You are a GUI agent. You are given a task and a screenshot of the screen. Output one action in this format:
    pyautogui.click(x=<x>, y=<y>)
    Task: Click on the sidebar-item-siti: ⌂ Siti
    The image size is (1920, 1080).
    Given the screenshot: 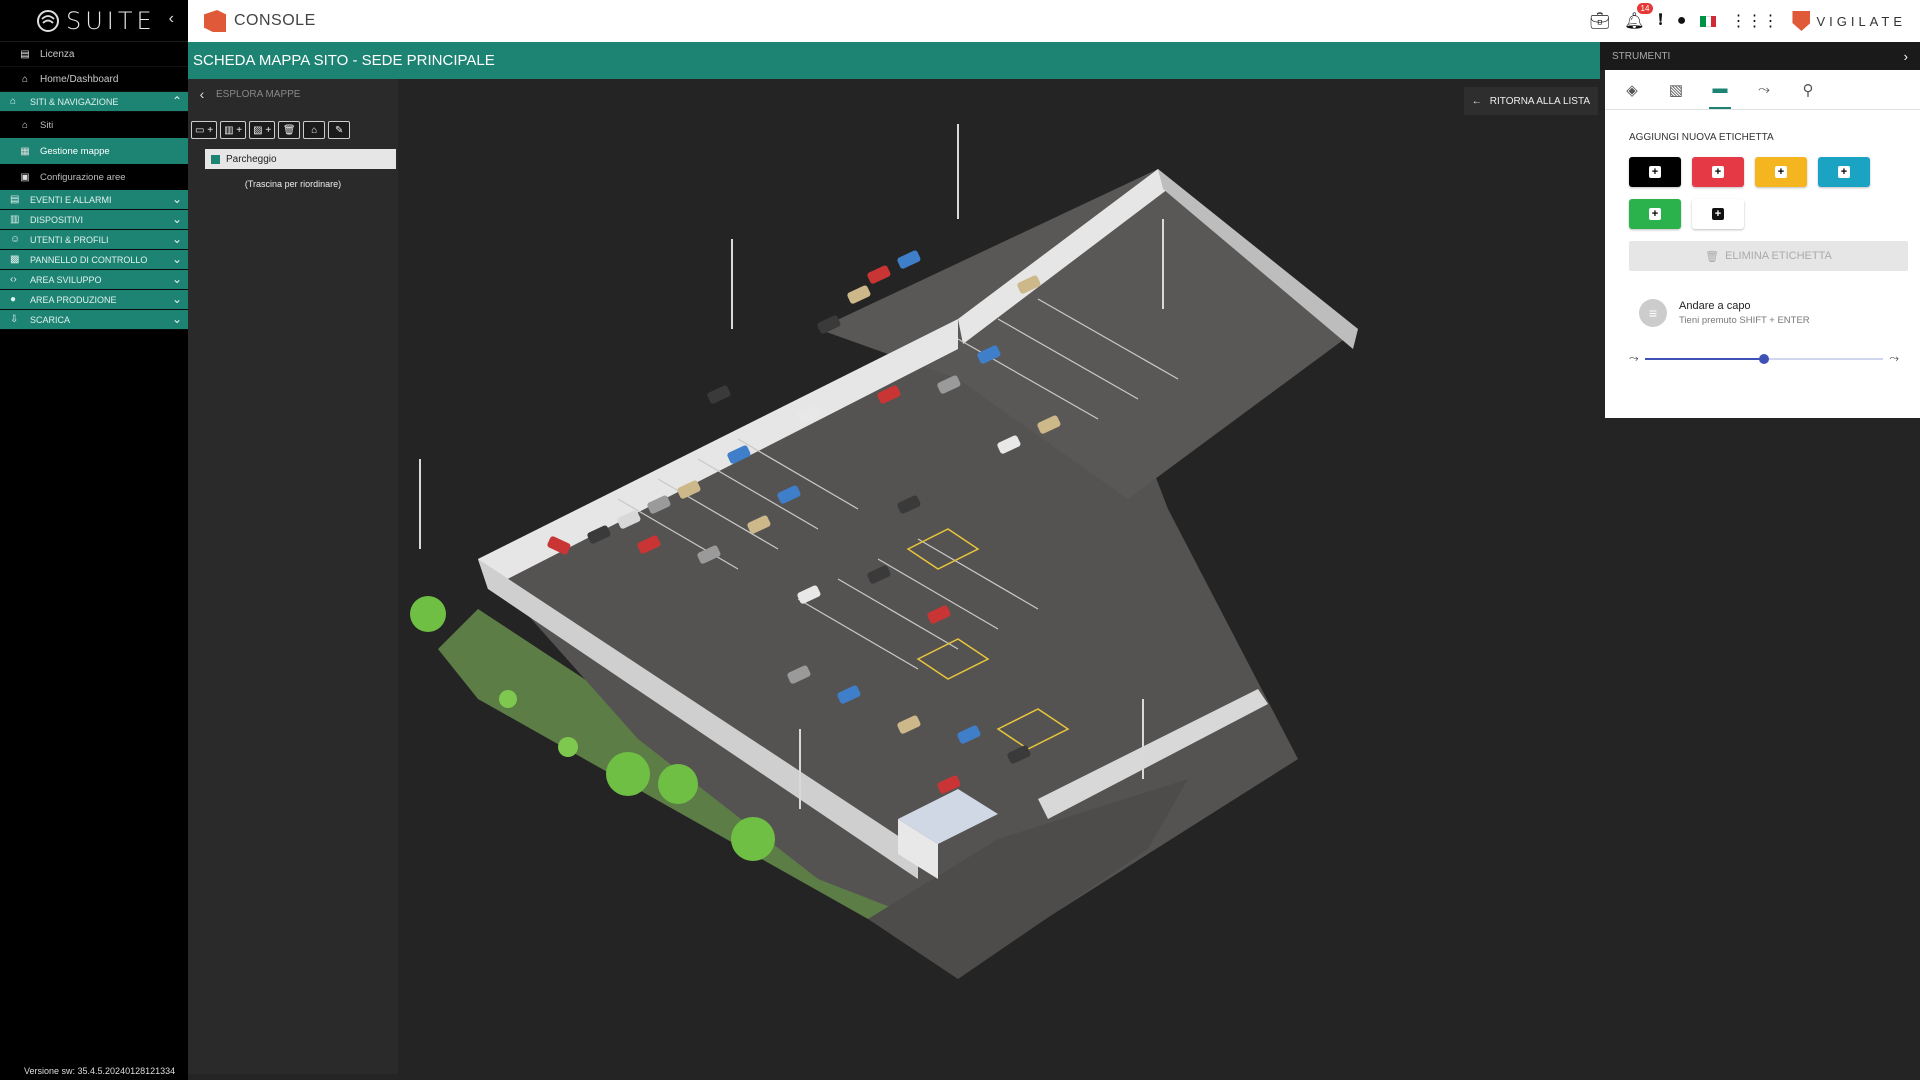 What is the action you would take?
    pyautogui.click(x=94, y=125)
    